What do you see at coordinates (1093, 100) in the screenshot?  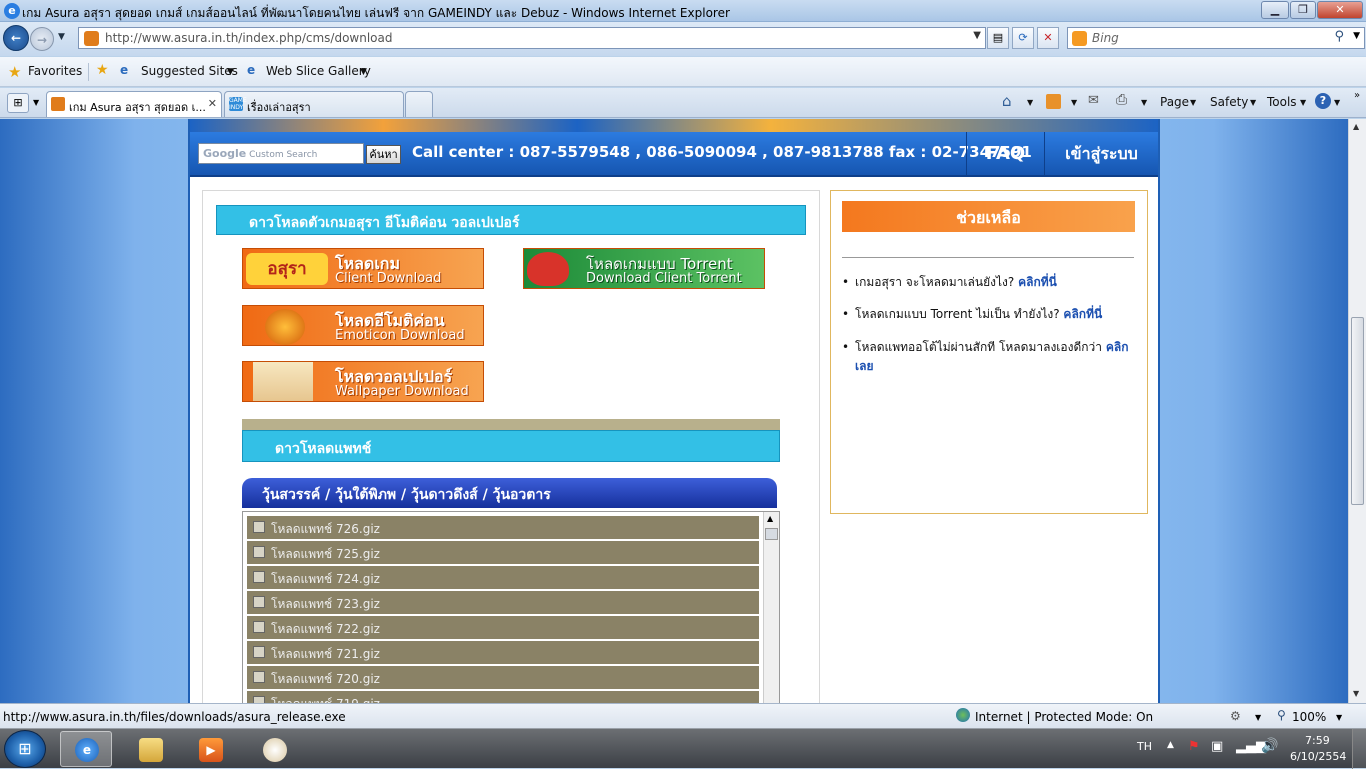 I see `read-mail-icon: ✉` at bounding box center [1093, 100].